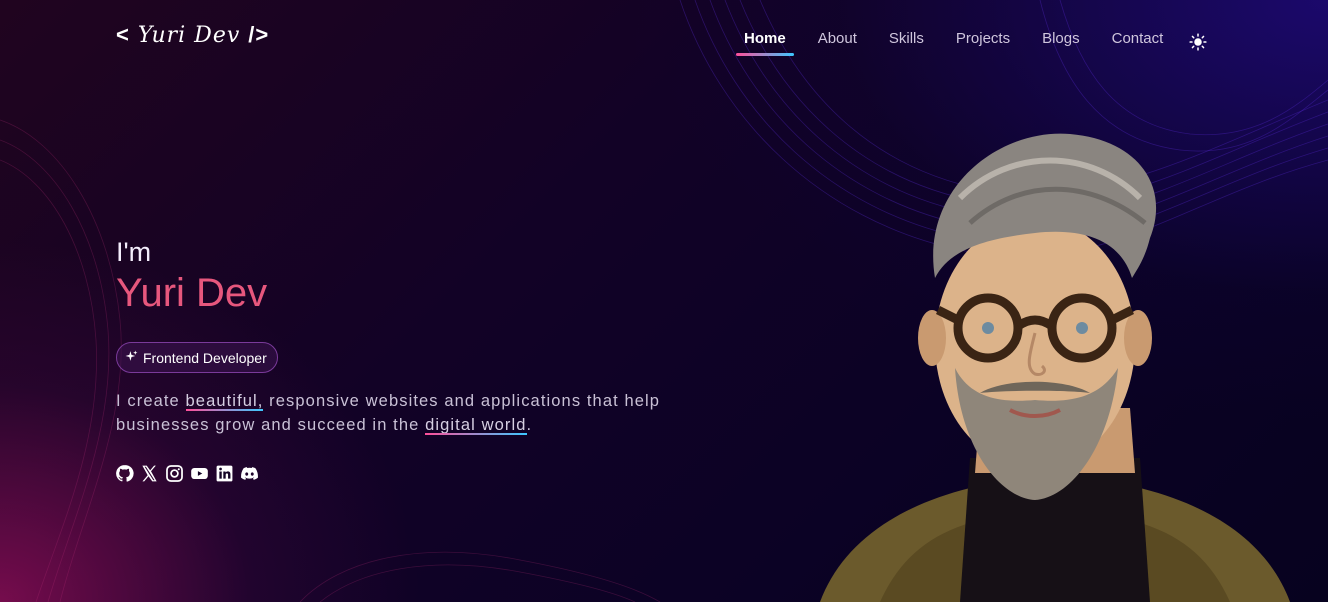 The height and width of the screenshot is (602, 1328). What do you see at coordinates (224, 401) in the screenshot?
I see `description-highlight-beautiful: beautiful,` at bounding box center [224, 401].